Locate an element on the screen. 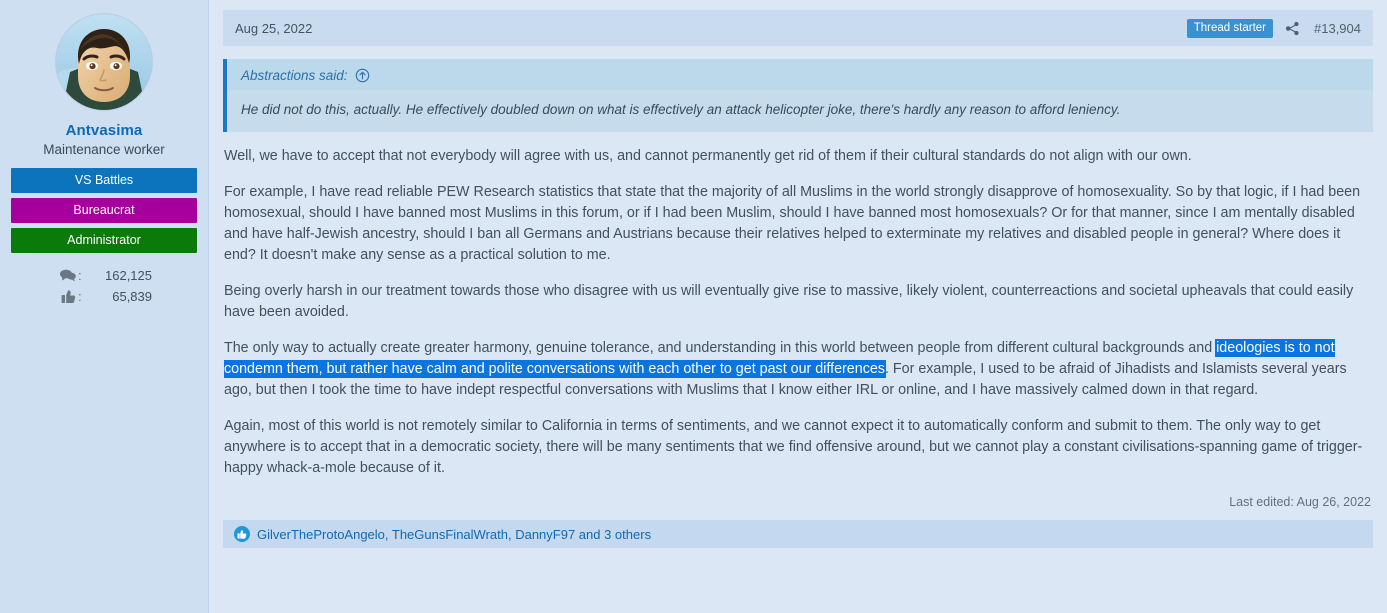 This screenshot has width=1387, height=613. circle-up-arrow-icon is located at coordinates (362, 75).